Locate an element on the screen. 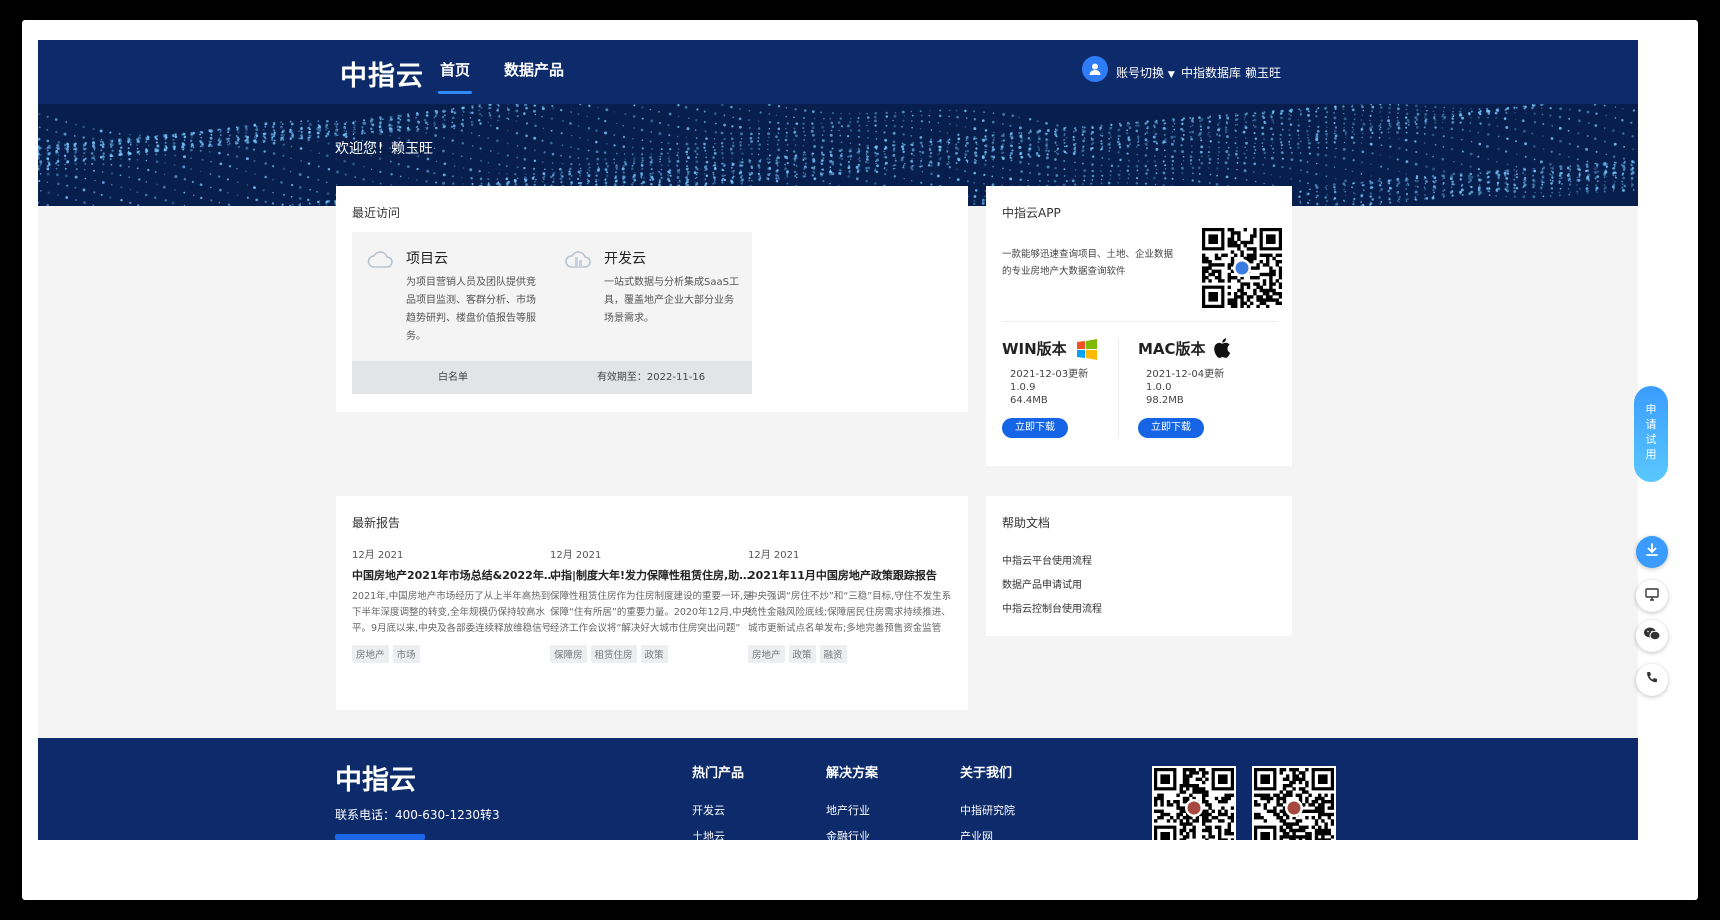 This screenshot has width=1720, height=920. report-title: 2021年11月中国房地产政策跟踪报告 is located at coordinates (850, 575).